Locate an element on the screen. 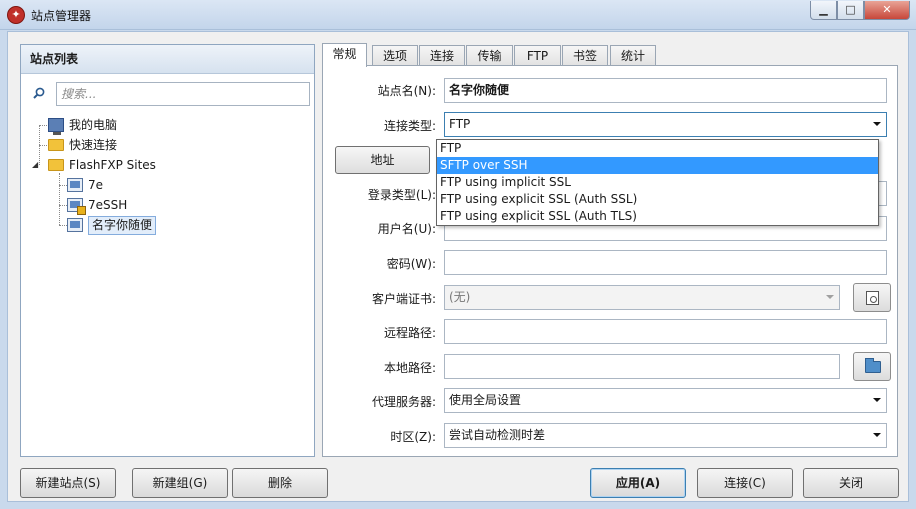 Image resolution: width=916 pixels, height=509 pixels. monitor-lock-icon is located at coordinates (76, 206).